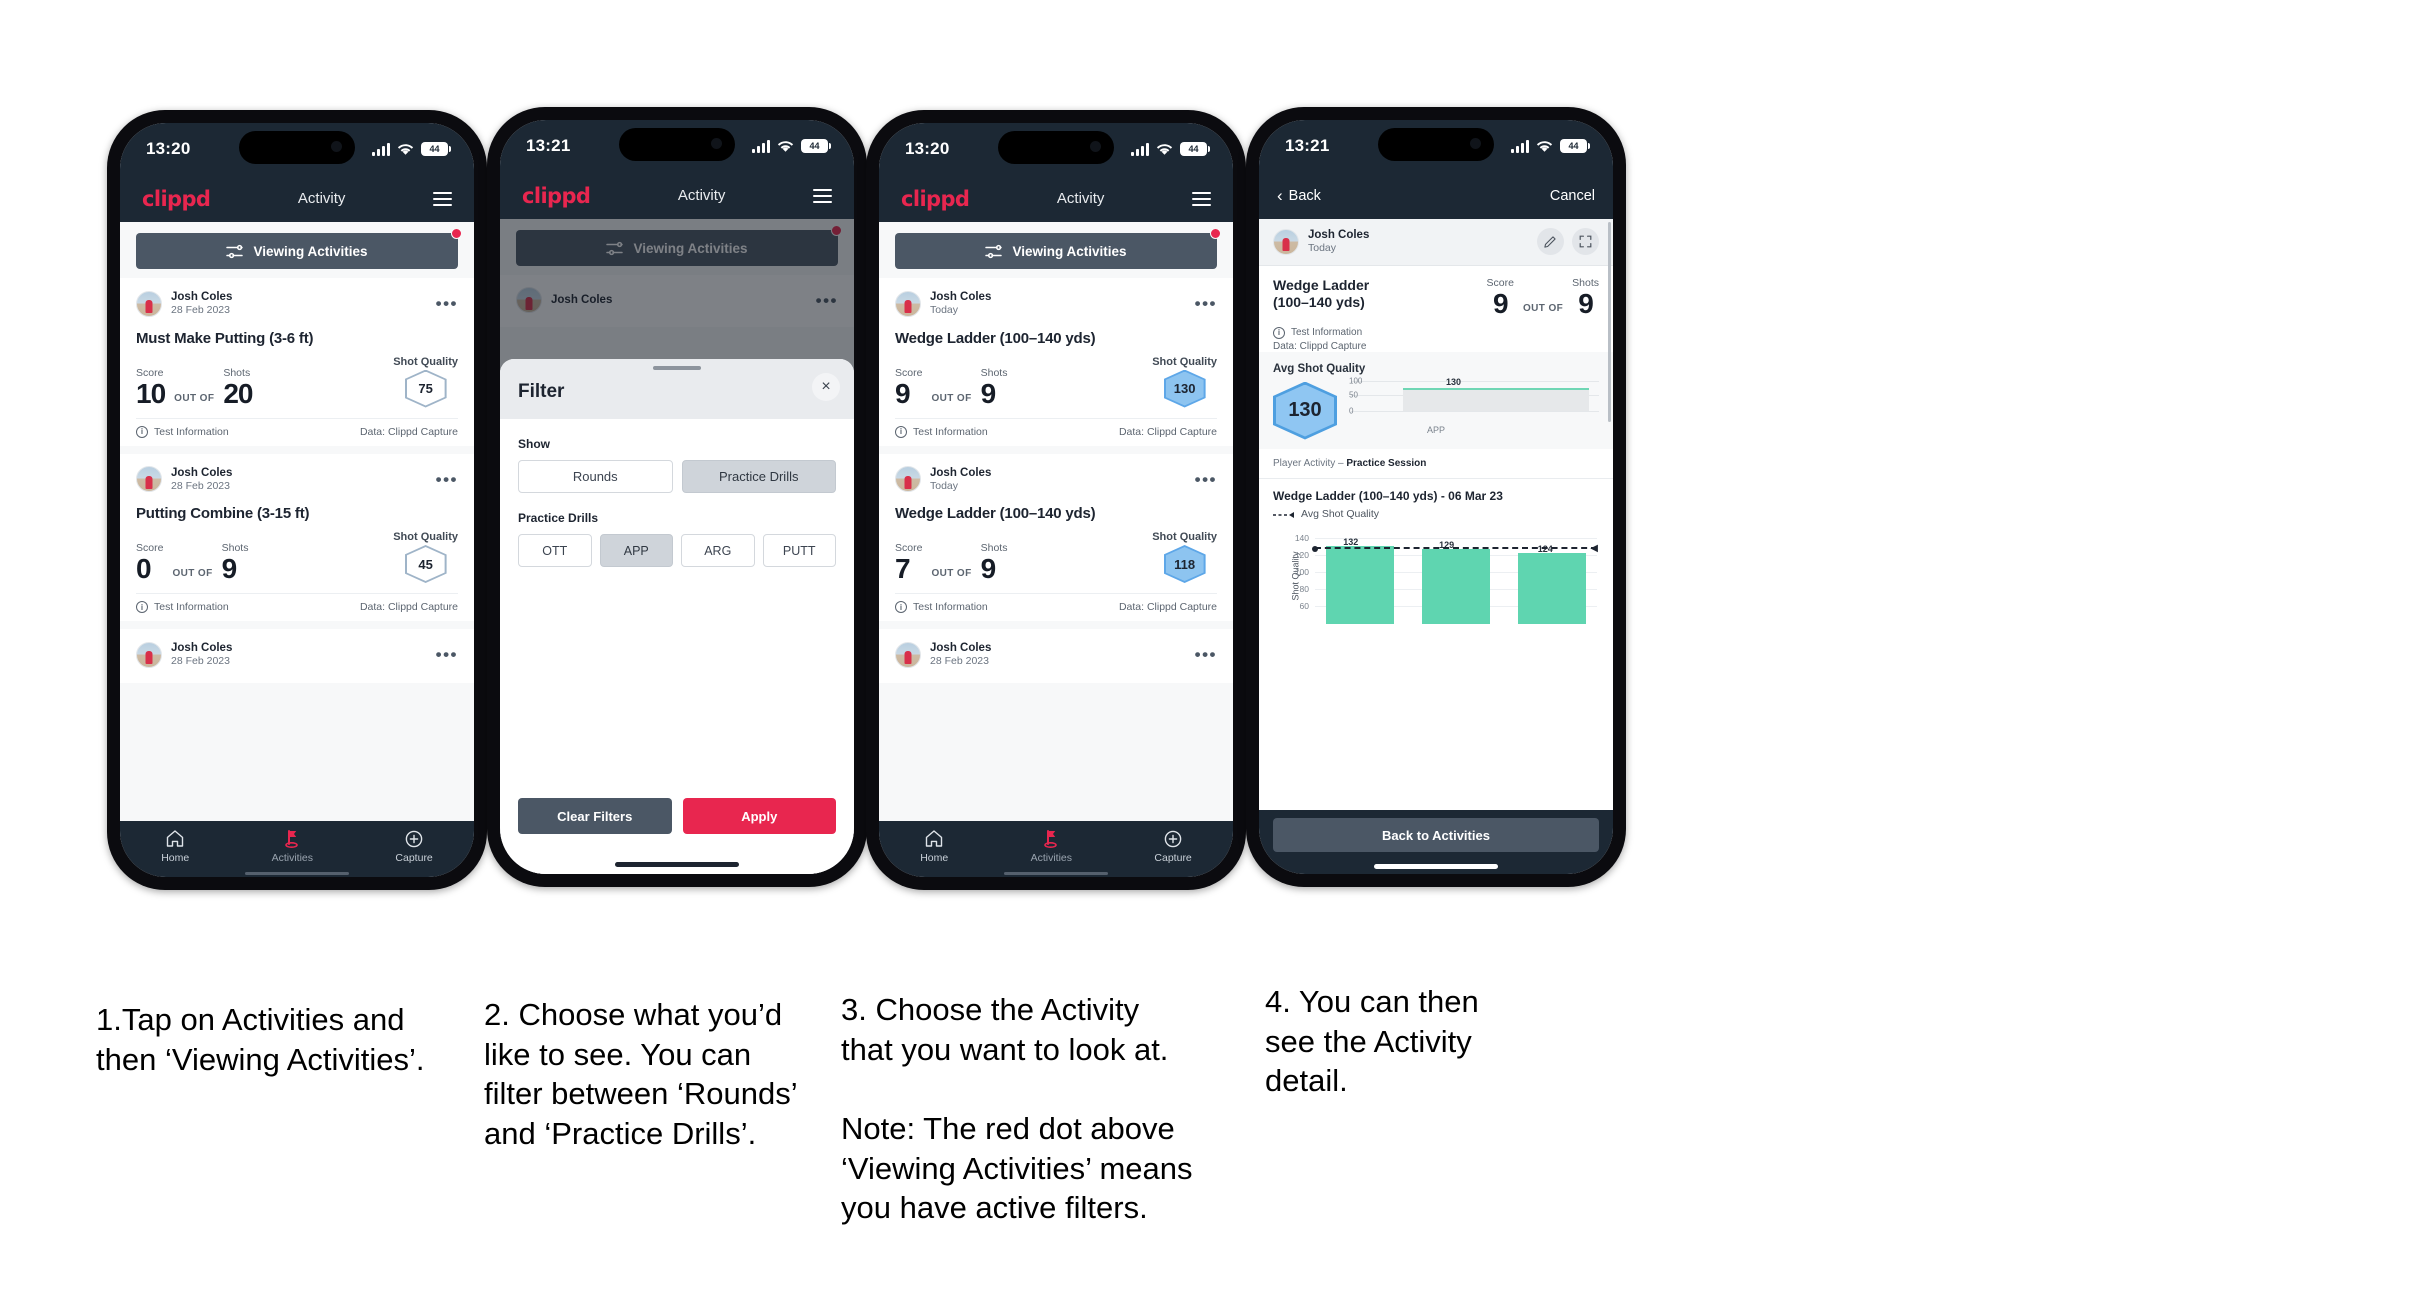 The width and height of the screenshot is (2423, 1303). I want to click on back-button: ‹ Back, so click(1299, 195).